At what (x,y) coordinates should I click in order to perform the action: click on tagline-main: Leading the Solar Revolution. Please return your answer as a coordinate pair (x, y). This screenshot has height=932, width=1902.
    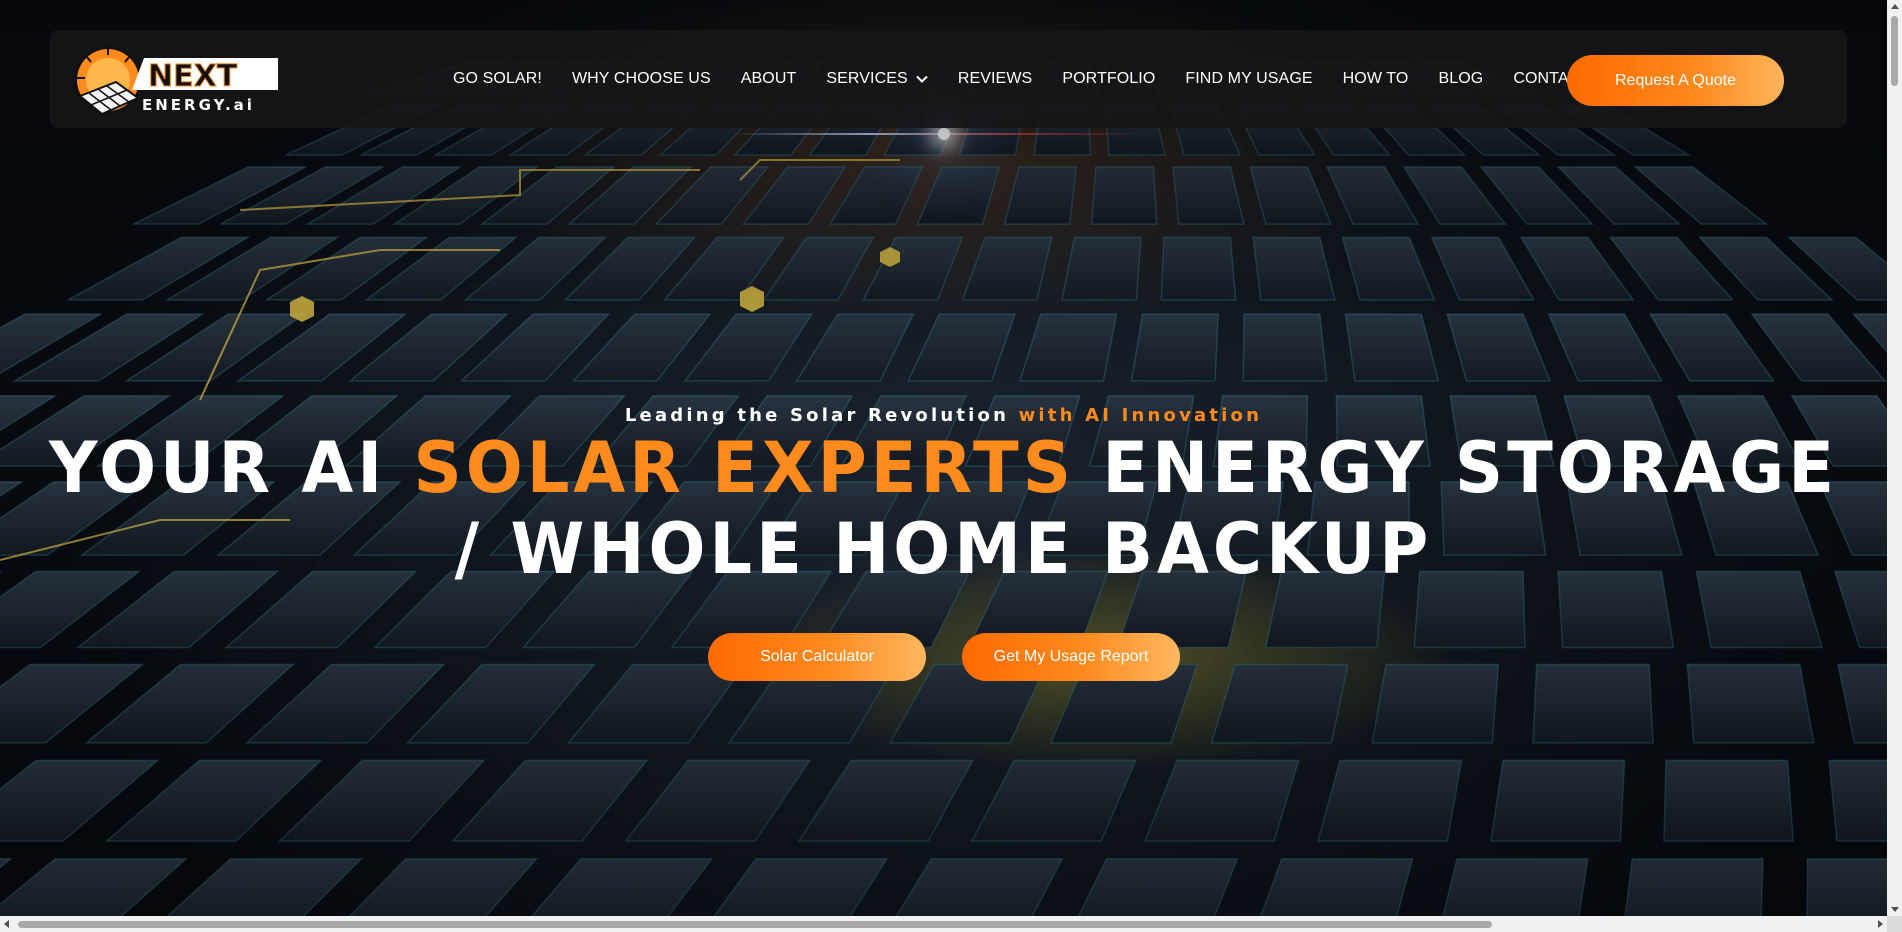
    Looking at the image, I should click on (817, 415).